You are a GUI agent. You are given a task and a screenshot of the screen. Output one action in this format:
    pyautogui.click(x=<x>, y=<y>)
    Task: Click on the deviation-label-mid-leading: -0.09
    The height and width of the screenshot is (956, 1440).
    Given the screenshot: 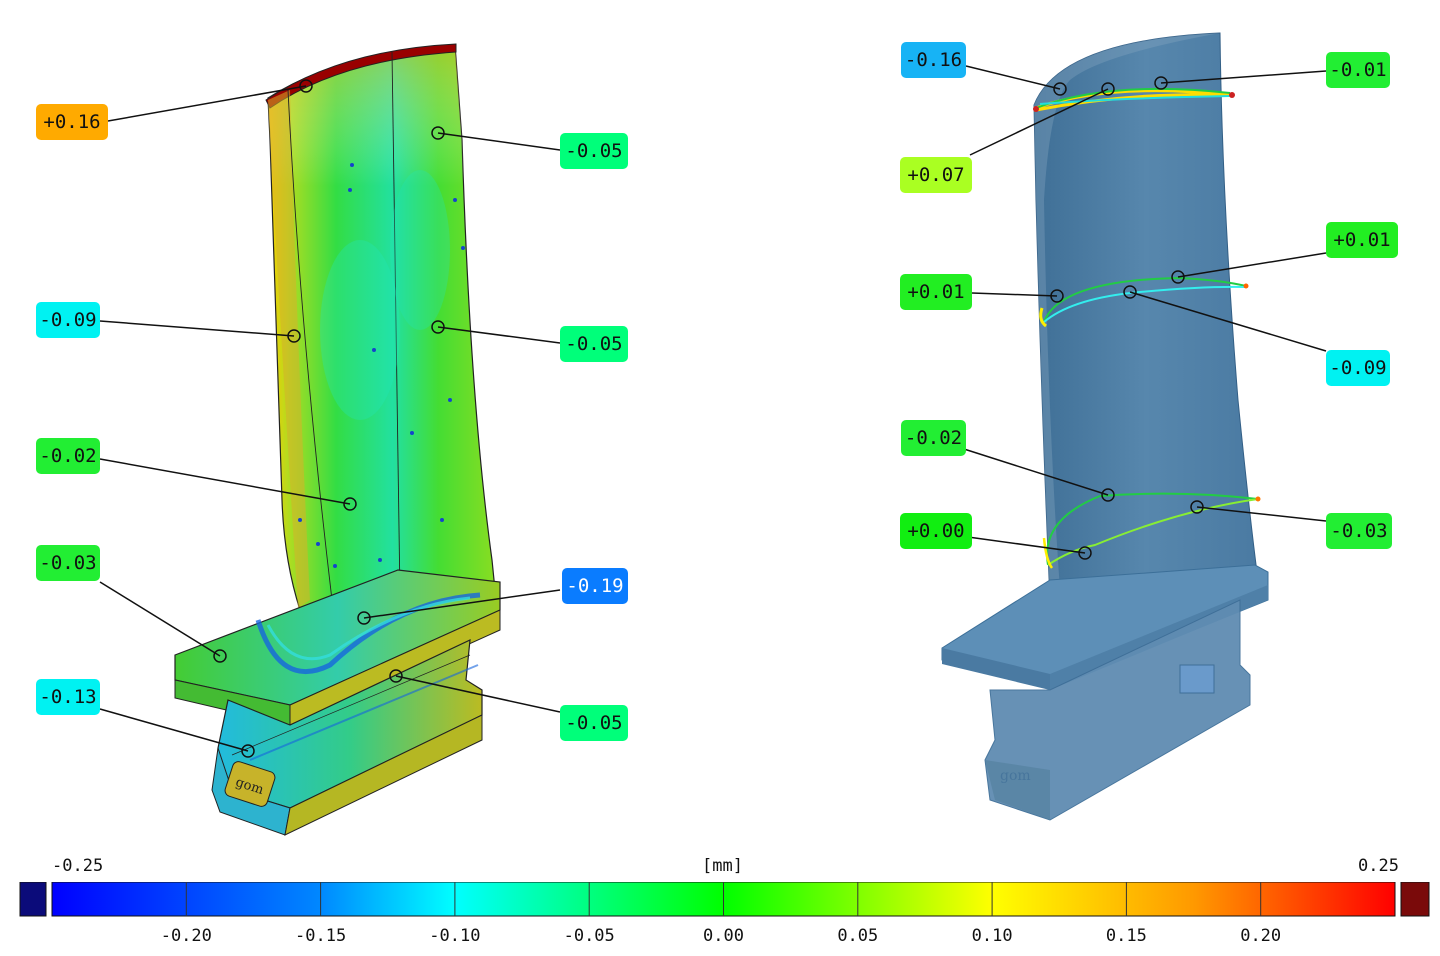 What is the action you would take?
    pyautogui.click(x=68, y=320)
    